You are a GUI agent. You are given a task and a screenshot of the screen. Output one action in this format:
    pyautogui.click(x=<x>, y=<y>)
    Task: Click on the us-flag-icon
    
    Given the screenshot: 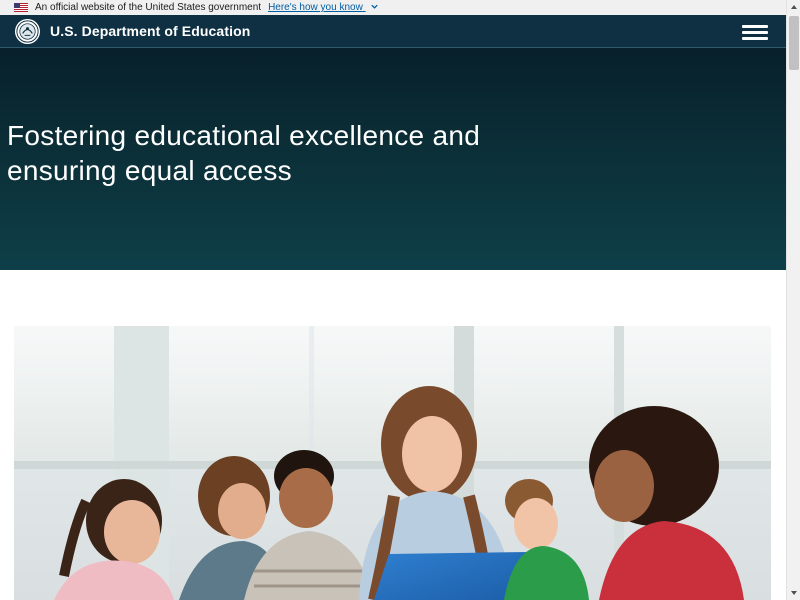 What is the action you would take?
    pyautogui.click(x=21, y=7)
    